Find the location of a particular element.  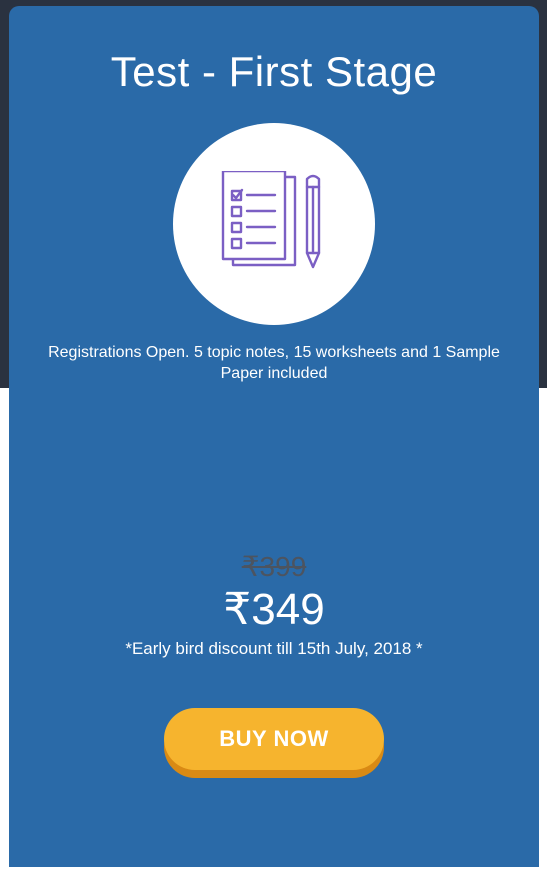

current-price: ₹349 is located at coordinates (274, 609).